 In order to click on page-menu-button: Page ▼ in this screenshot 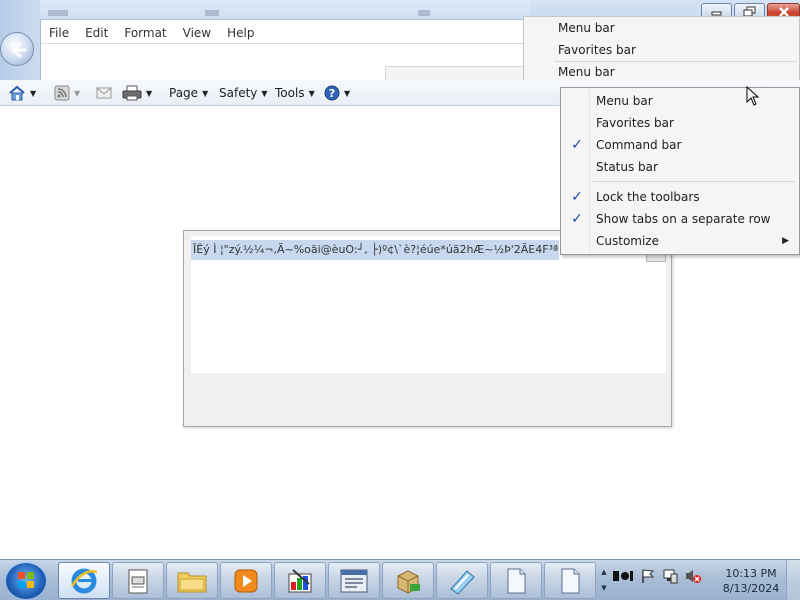, I will do `click(188, 93)`.